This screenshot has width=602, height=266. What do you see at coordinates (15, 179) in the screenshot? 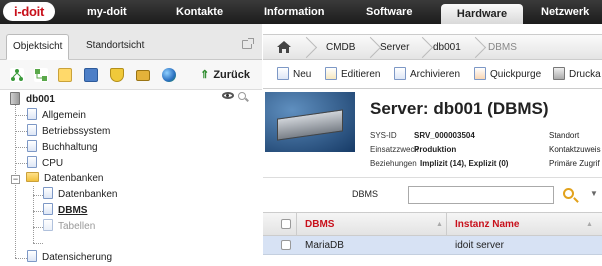
I see `collapse-expander-icon: −` at bounding box center [15, 179].